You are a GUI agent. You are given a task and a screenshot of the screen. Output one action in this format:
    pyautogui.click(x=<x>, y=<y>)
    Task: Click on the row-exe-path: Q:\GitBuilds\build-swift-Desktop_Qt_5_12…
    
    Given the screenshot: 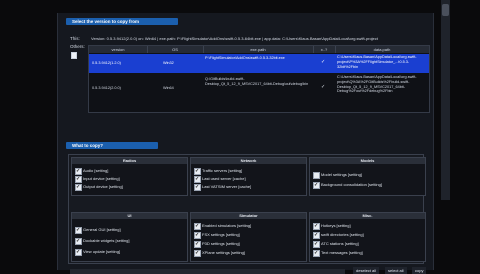 What is the action you would take?
    pyautogui.click(x=257, y=81)
    